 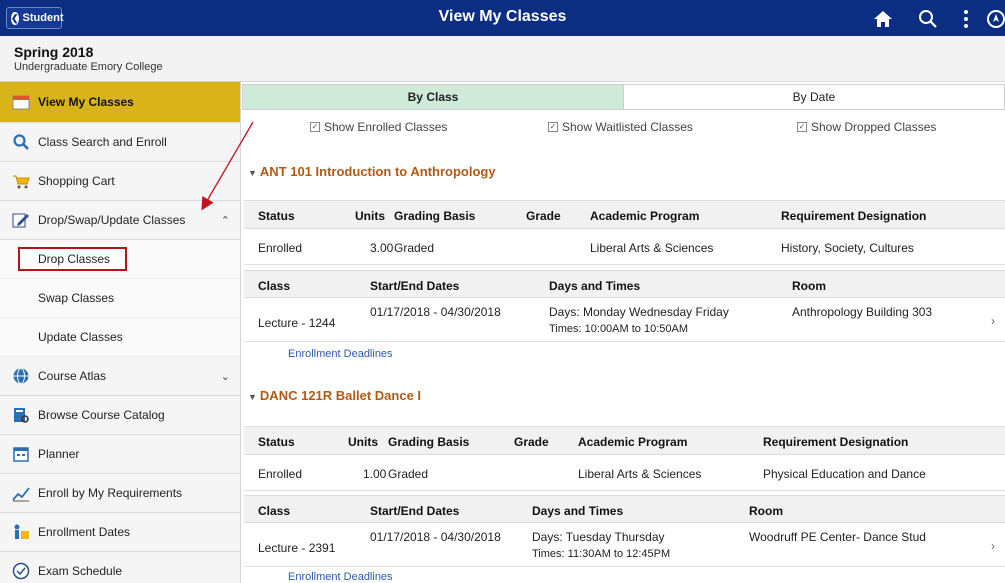 I want to click on sidebar-item-view-my-classes: View My Classes, so click(x=120, y=102).